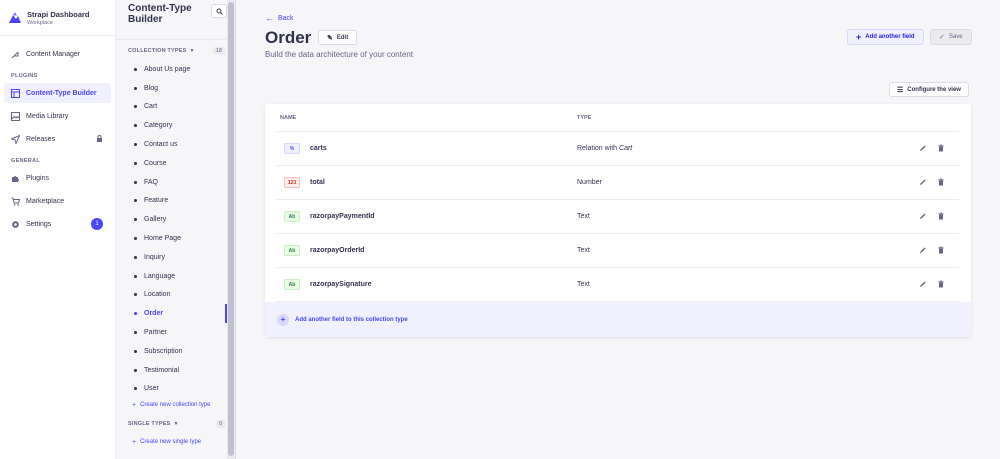 This screenshot has height=459, width=1000. Describe the element at coordinates (589, 182) in the screenshot. I see `field-type: Number` at that location.